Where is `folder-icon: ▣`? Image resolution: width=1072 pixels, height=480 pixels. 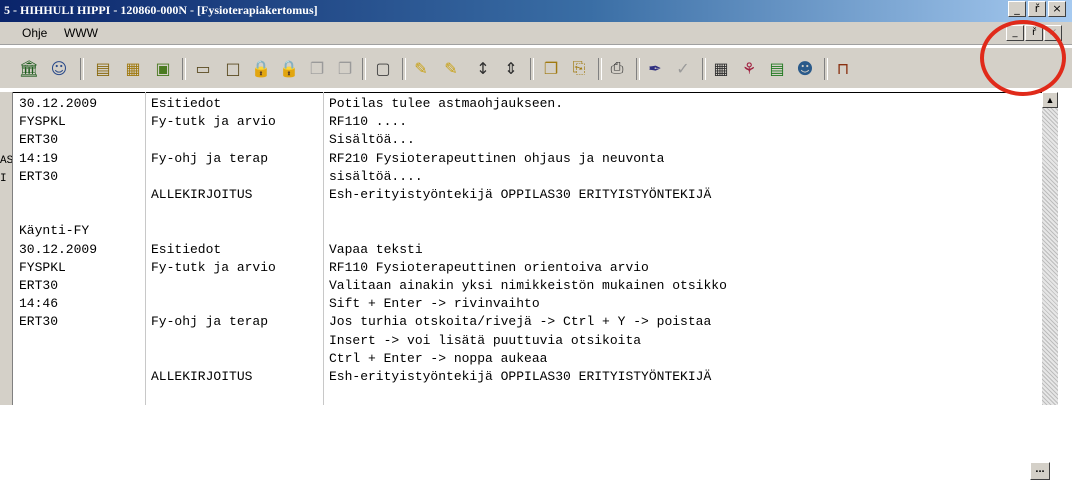
folder-icon: ▣ is located at coordinates (163, 68).